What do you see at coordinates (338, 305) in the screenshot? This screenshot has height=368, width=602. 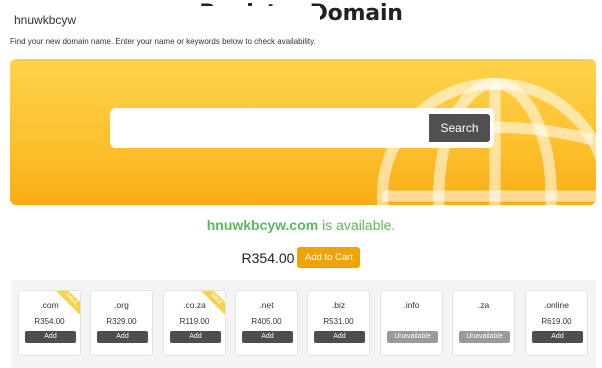 I see `tld-name: .biz` at bounding box center [338, 305].